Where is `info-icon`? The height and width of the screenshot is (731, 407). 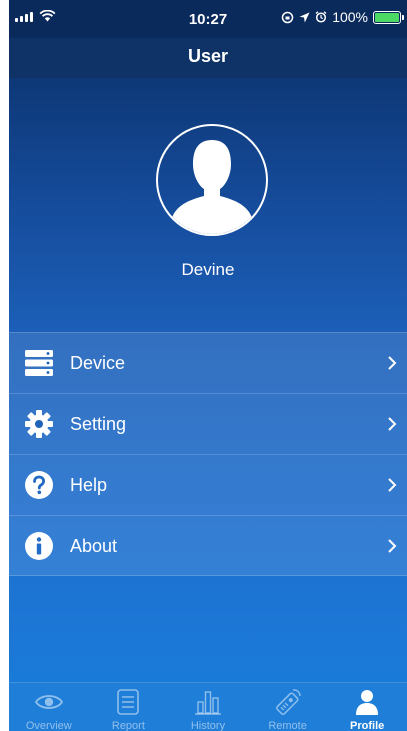 info-icon is located at coordinates (39, 546).